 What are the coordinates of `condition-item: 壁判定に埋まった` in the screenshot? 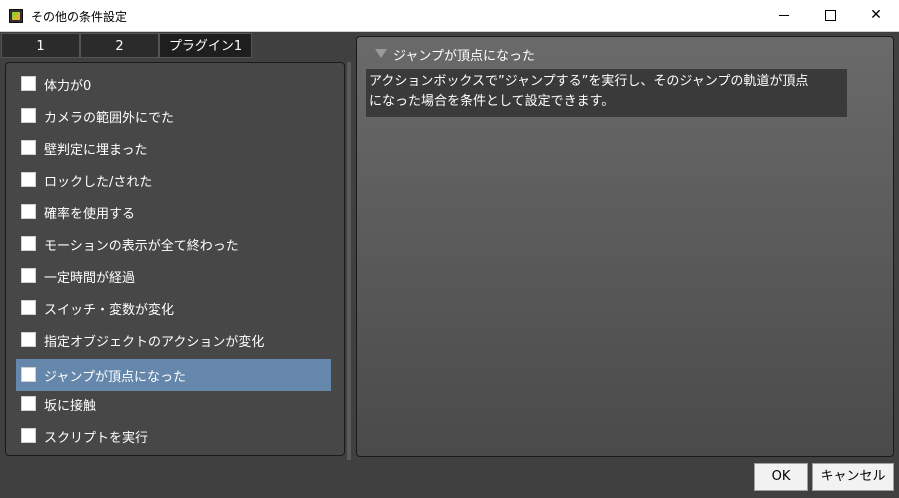 It's located at (173, 148).